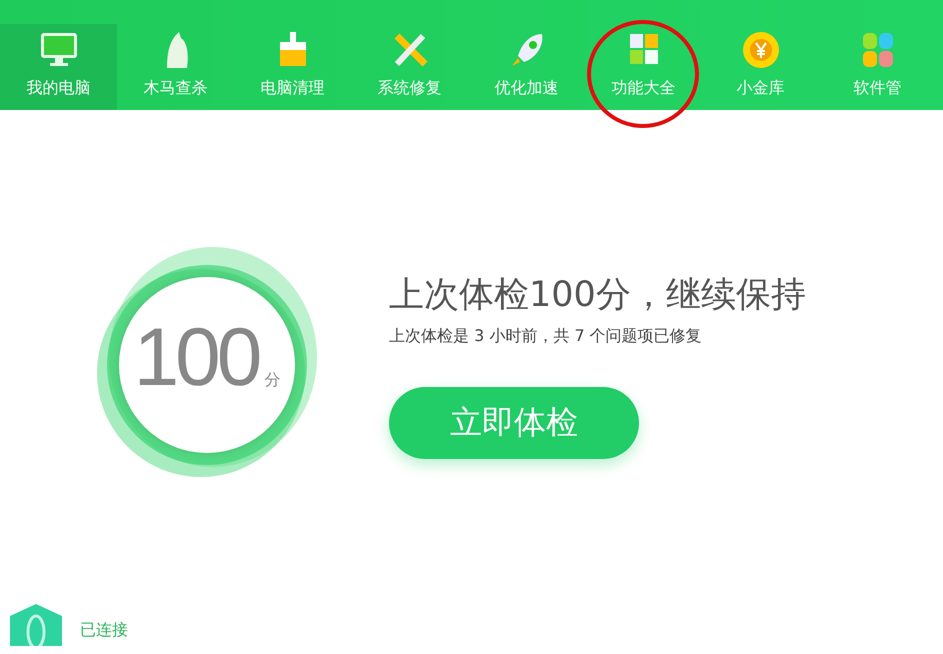 This screenshot has width=943, height=654. What do you see at coordinates (196, 358) in the screenshot?
I see `score-value: 100` at bounding box center [196, 358].